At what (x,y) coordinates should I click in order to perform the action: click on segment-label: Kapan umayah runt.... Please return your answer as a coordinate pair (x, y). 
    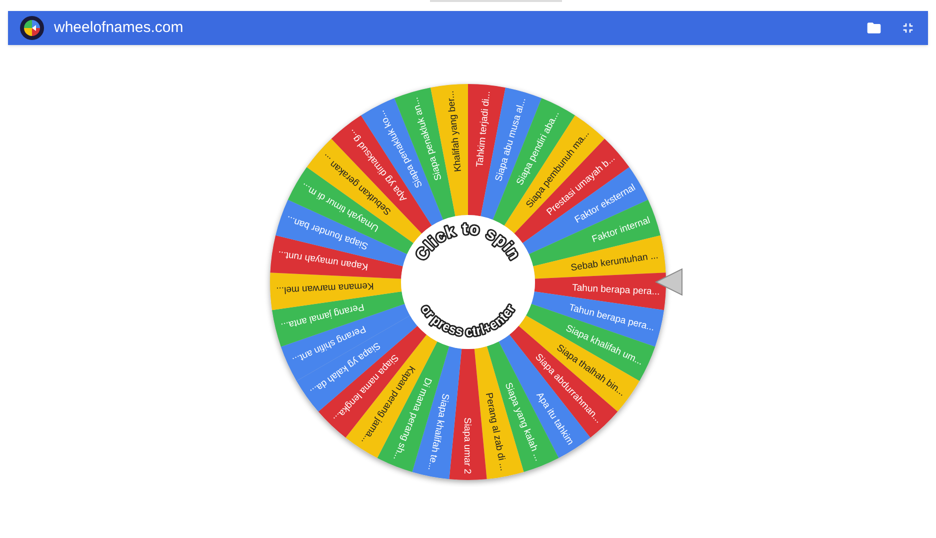
    Looking at the image, I should click on (323, 260).